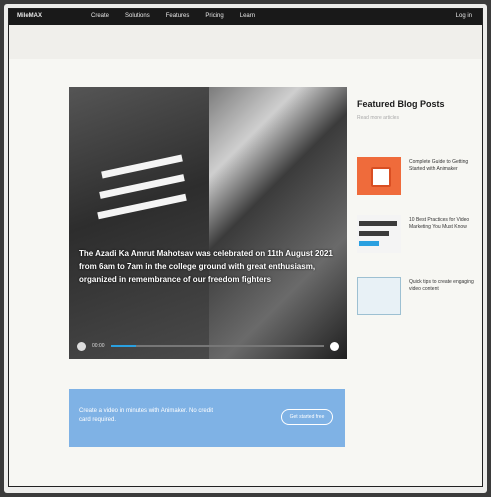  Describe the element at coordinates (245, 42) in the screenshot. I see `sub-header` at that location.